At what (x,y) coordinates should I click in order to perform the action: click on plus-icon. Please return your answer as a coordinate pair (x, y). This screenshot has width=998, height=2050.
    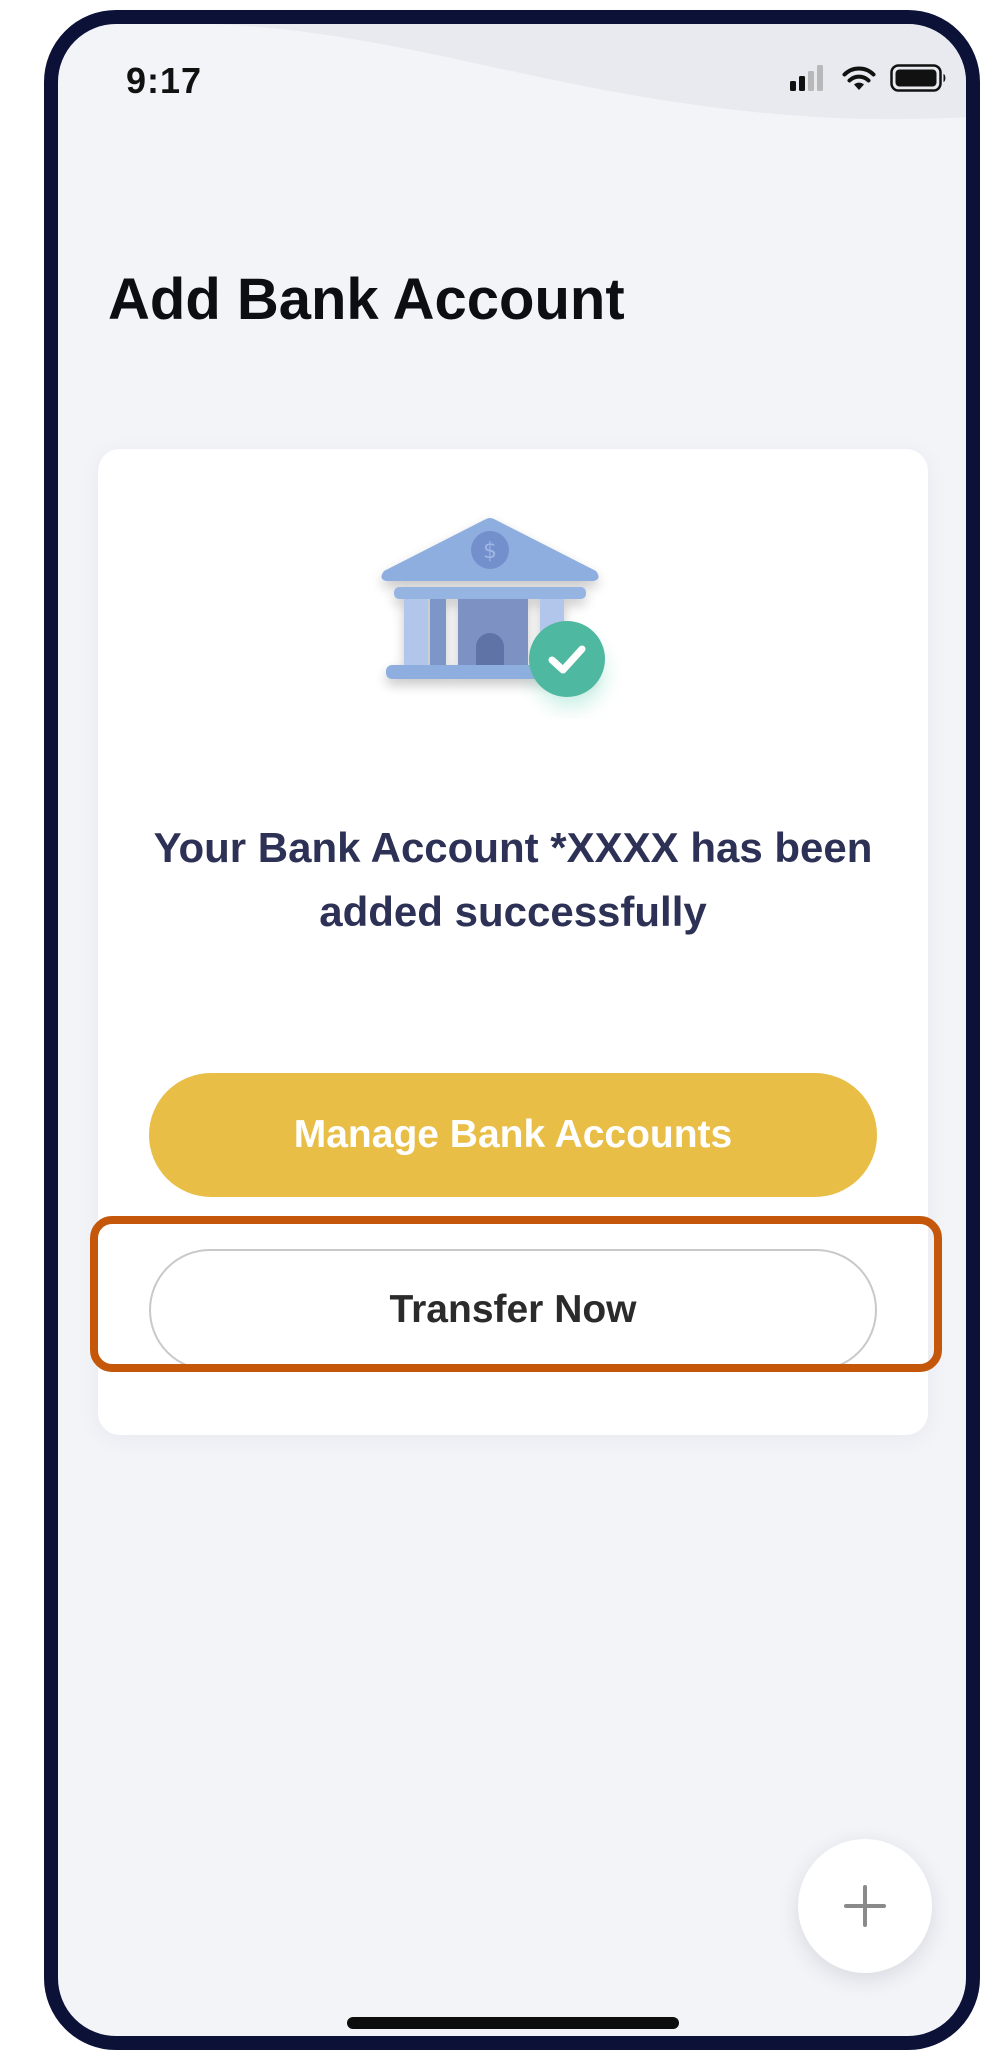
    Looking at the image, I should click on (865, 1906).